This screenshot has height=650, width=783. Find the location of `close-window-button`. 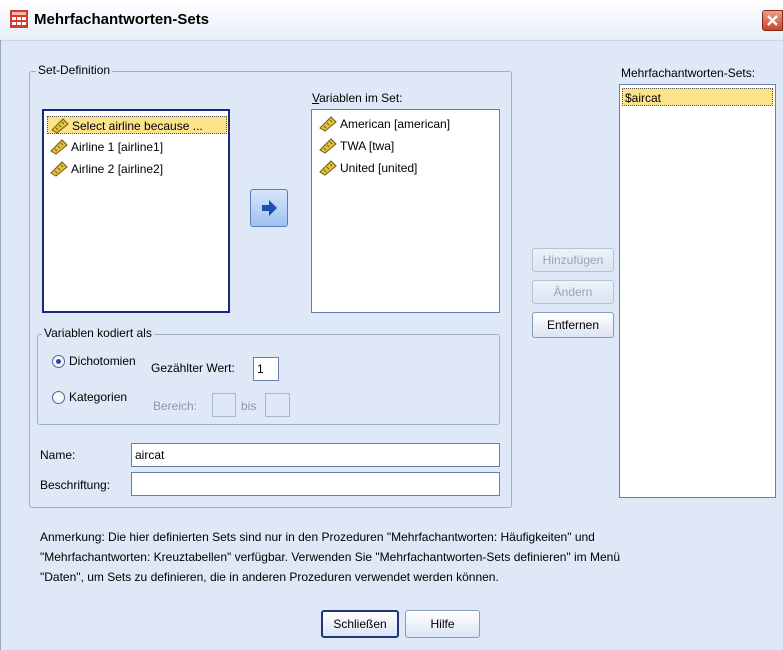

close-window-button is located at coordinates (772, 20).